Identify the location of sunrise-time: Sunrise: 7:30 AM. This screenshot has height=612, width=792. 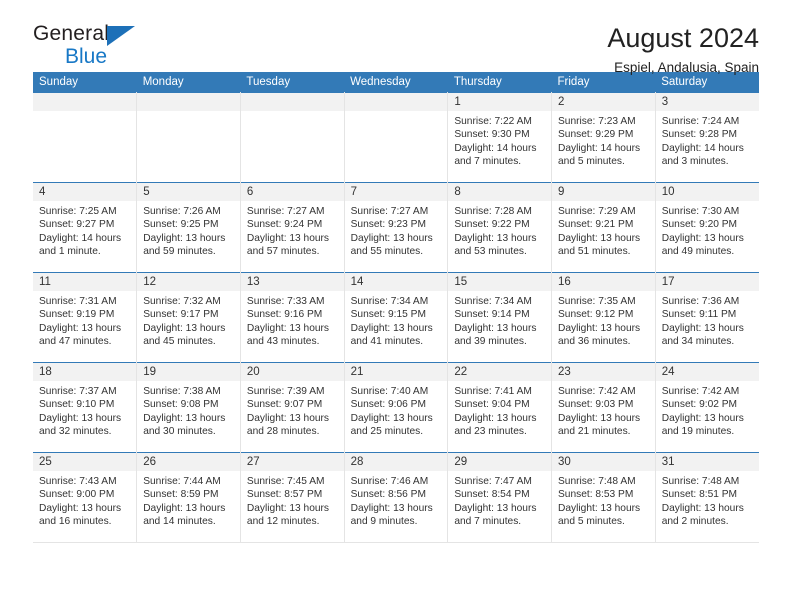
(700, 211).